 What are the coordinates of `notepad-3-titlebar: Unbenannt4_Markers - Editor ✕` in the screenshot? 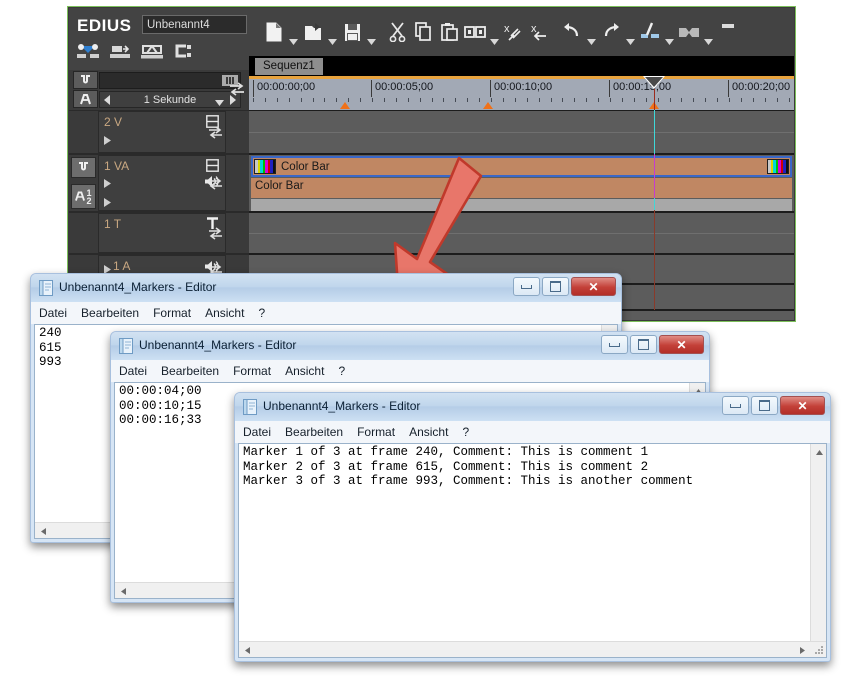 It's located at (532, 407).